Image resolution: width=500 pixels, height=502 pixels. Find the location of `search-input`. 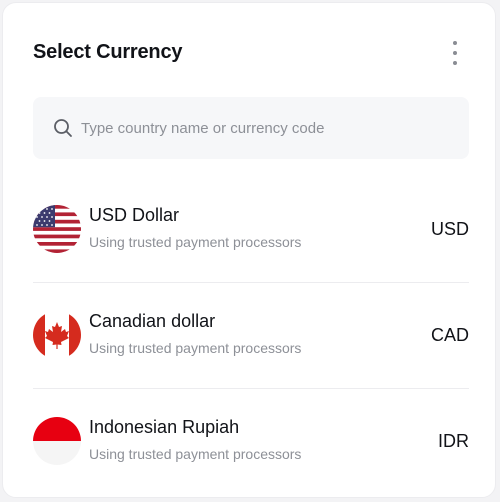

search-input is located at coordinates (271, 128).